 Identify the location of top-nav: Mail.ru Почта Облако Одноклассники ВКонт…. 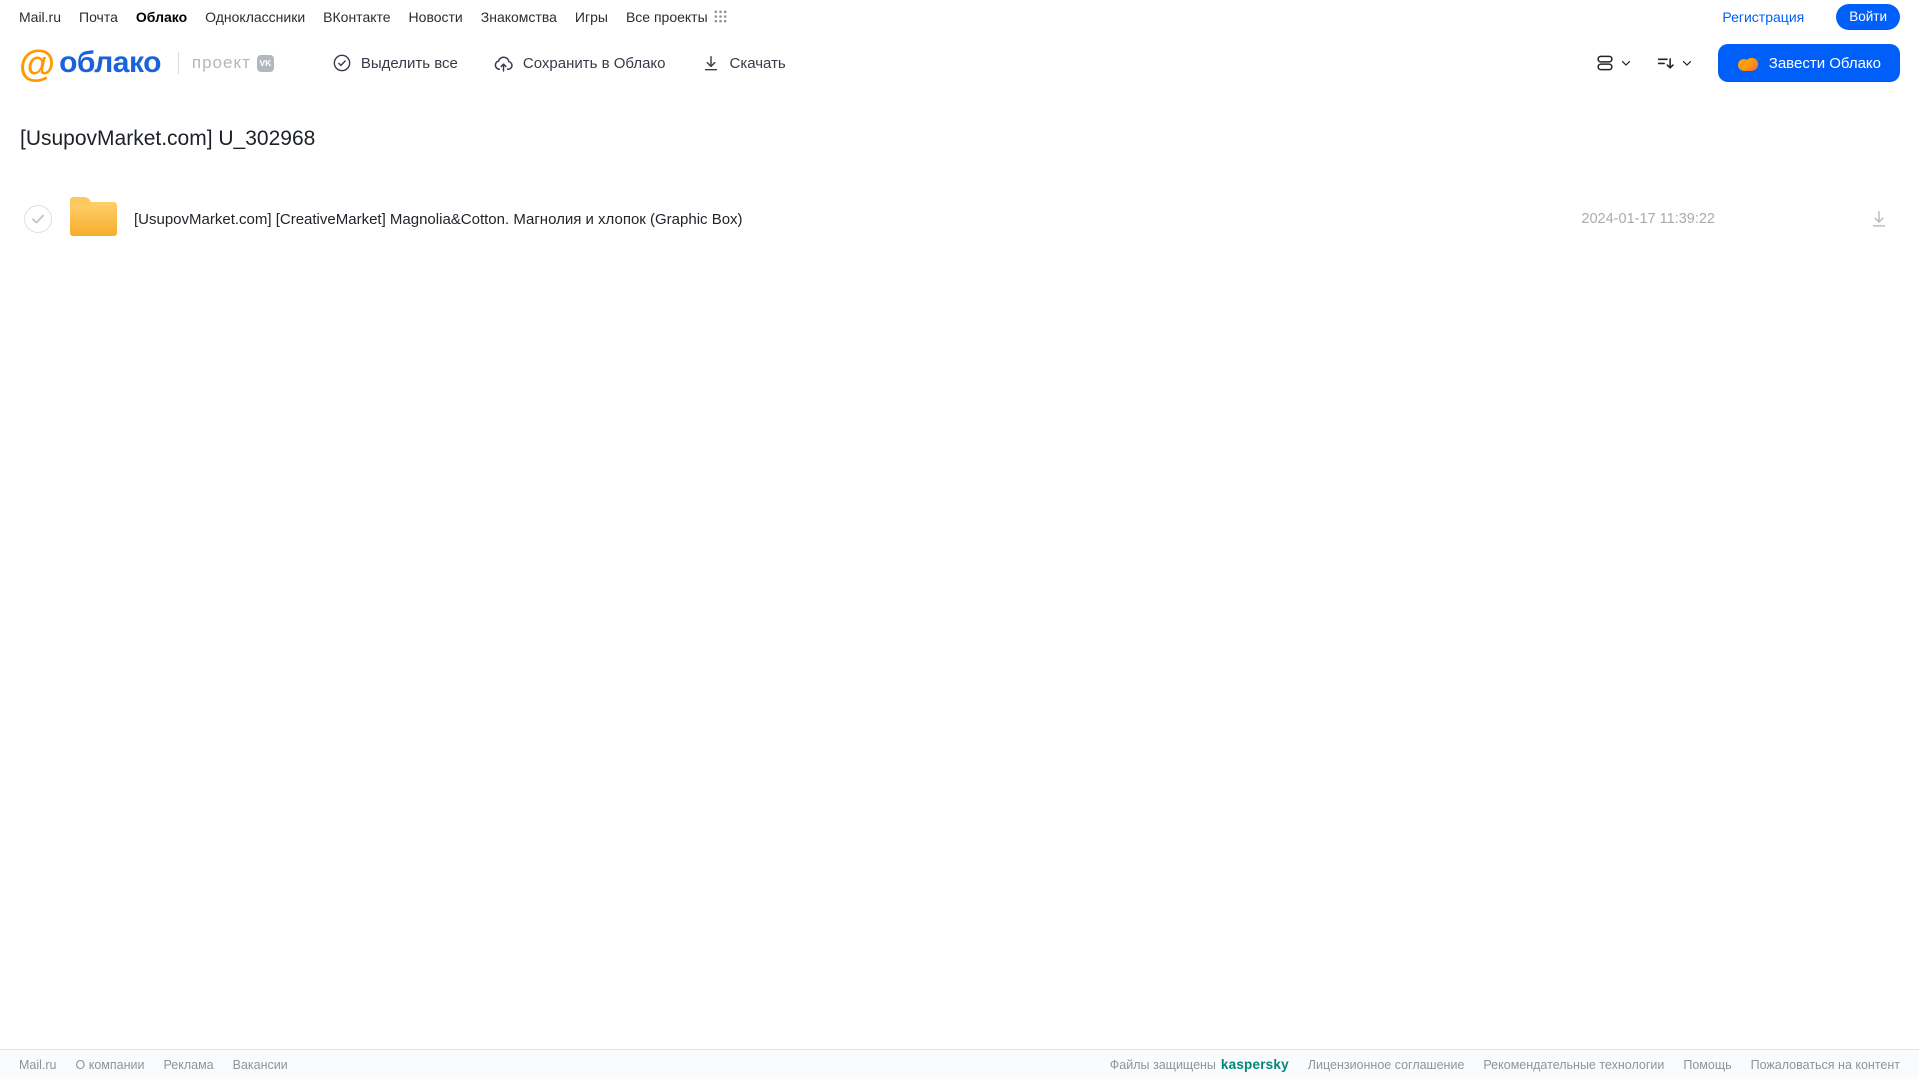
(959, 16).